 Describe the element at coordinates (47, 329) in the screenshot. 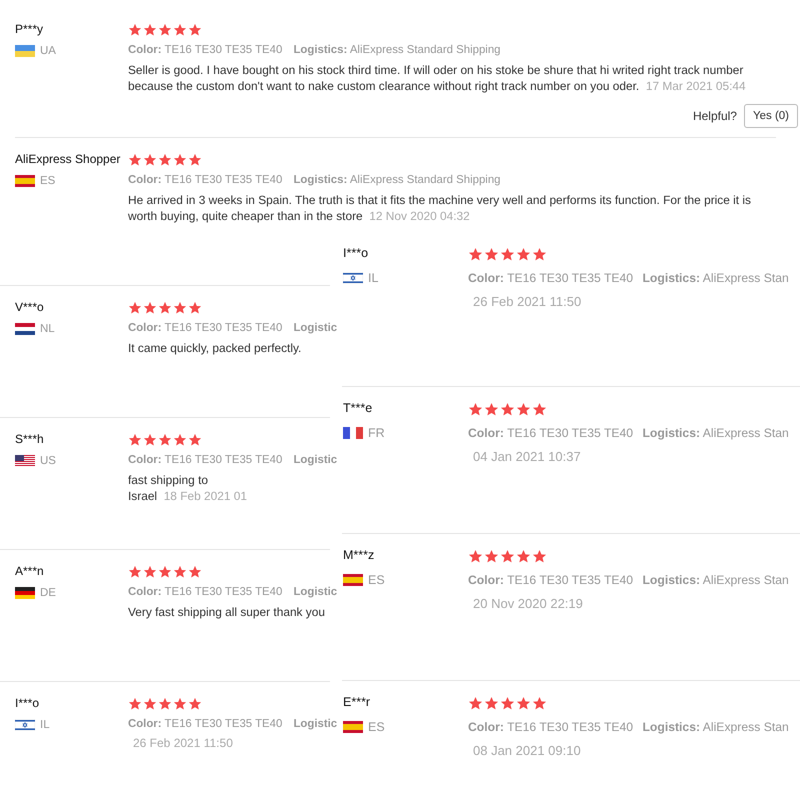

I see `country-code: NL` at that location.